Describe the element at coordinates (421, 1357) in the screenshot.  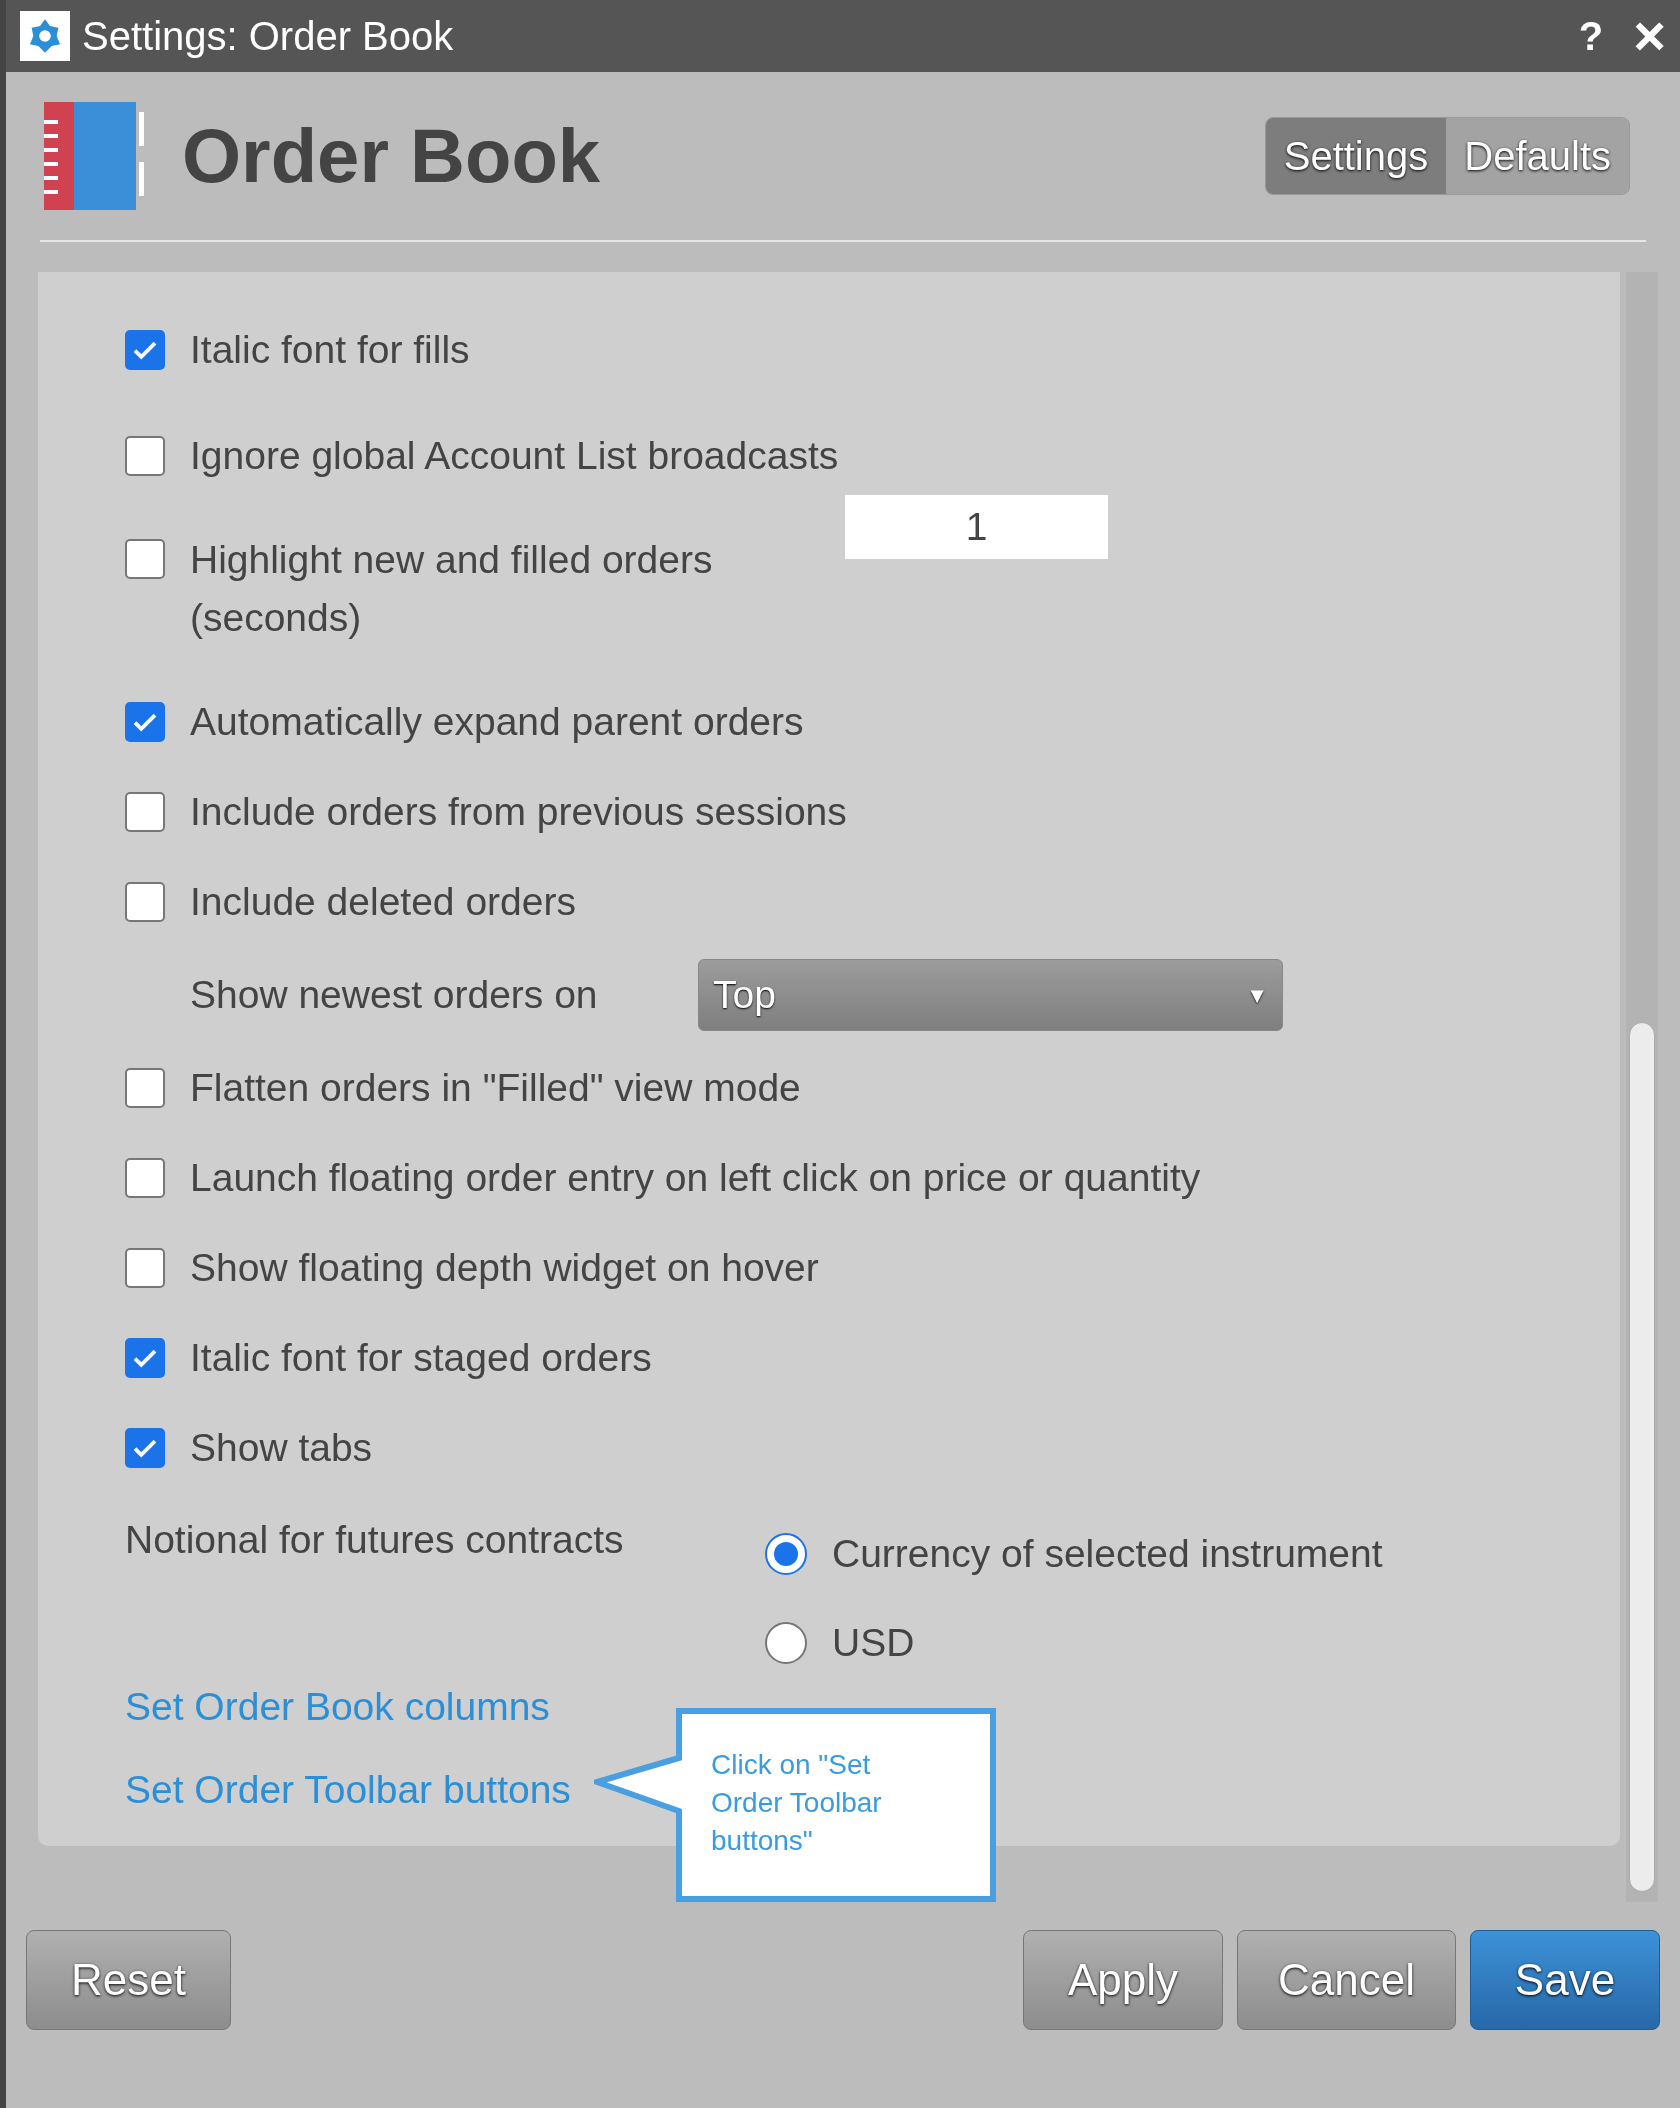
I see `option-label: Italic font for staged orders` at that location.